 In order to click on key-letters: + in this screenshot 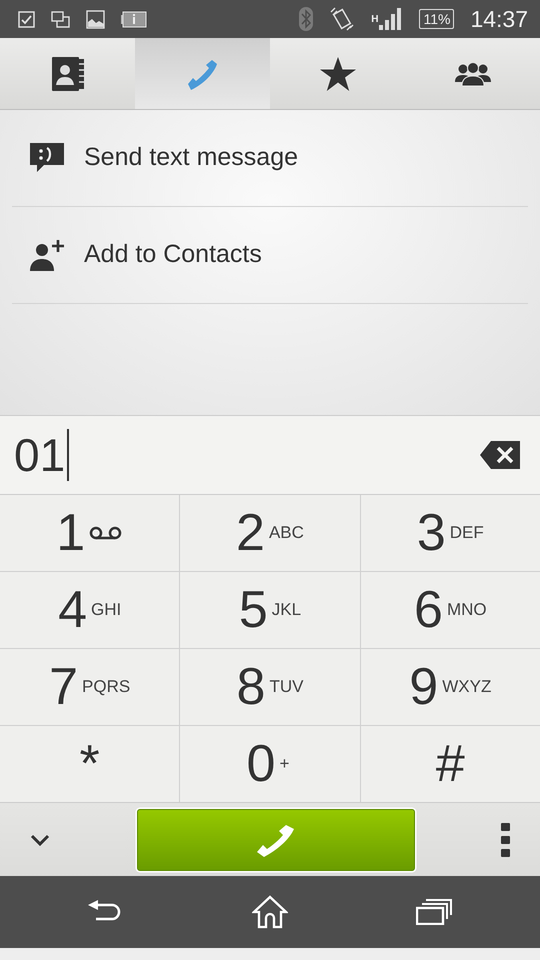, I will do `click(284, 764)`.